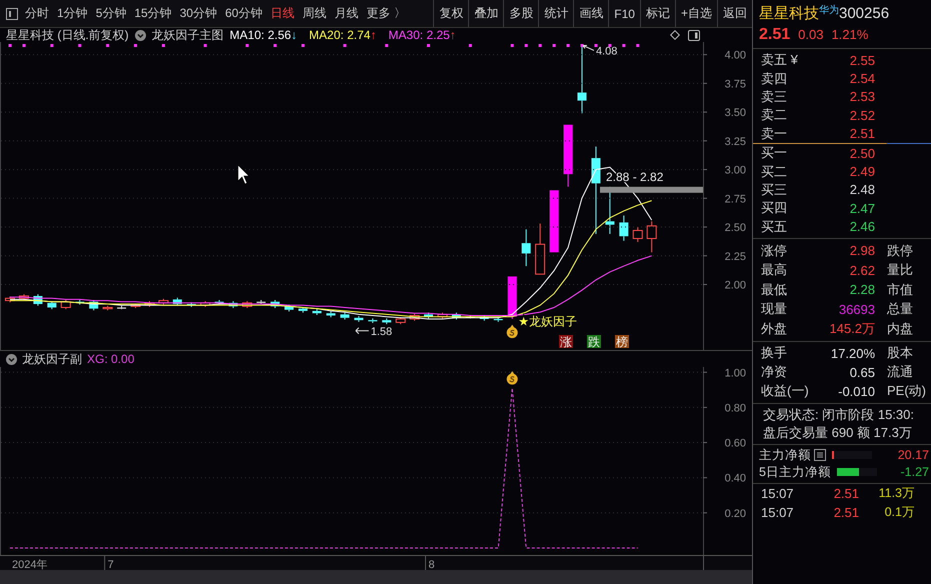 Image resolution: width=931 pixels, height=584 pixels. I want to click on stat-label: 股本, so click(900, 353).